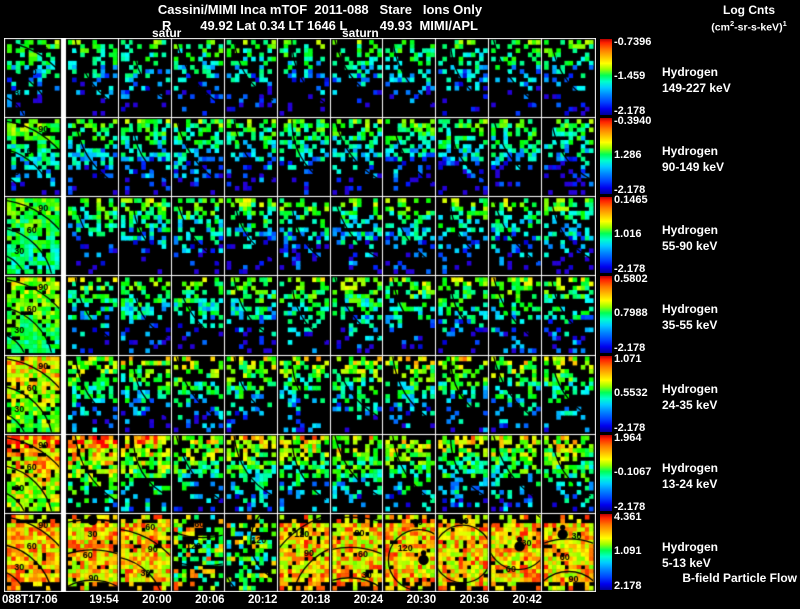  What do you see at coordinates (421, 600) in the screenshot?
I see `time-axis-label: 20:30` at bounding box center [421, 600].